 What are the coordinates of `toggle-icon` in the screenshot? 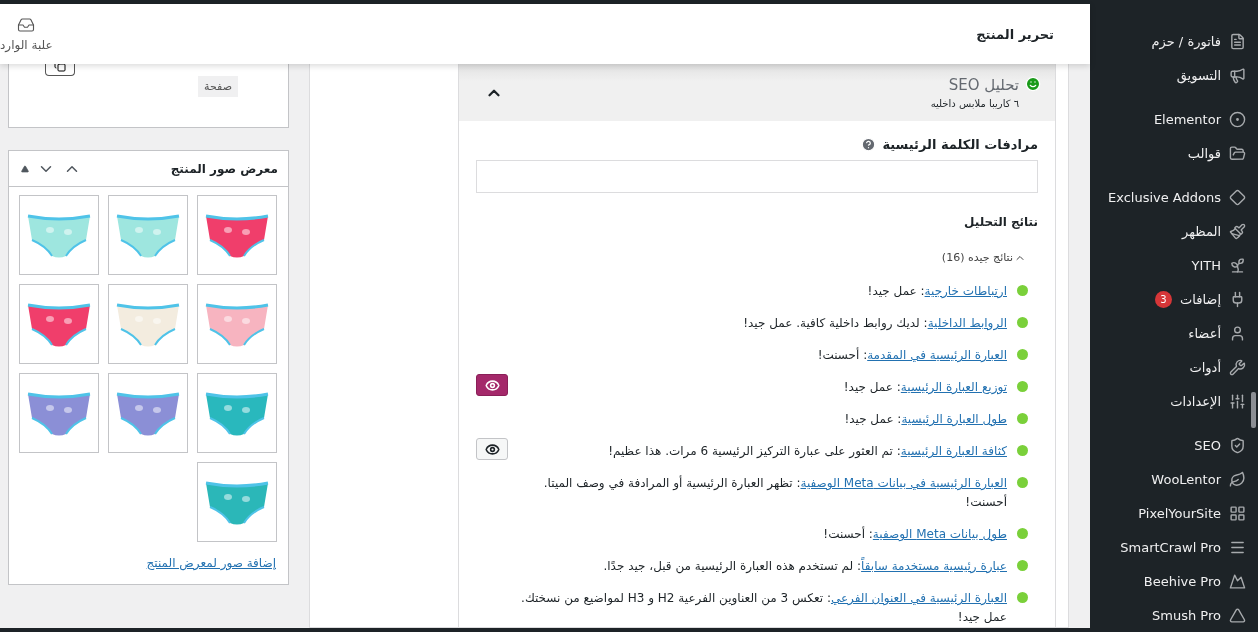 It's located at (25, 168).